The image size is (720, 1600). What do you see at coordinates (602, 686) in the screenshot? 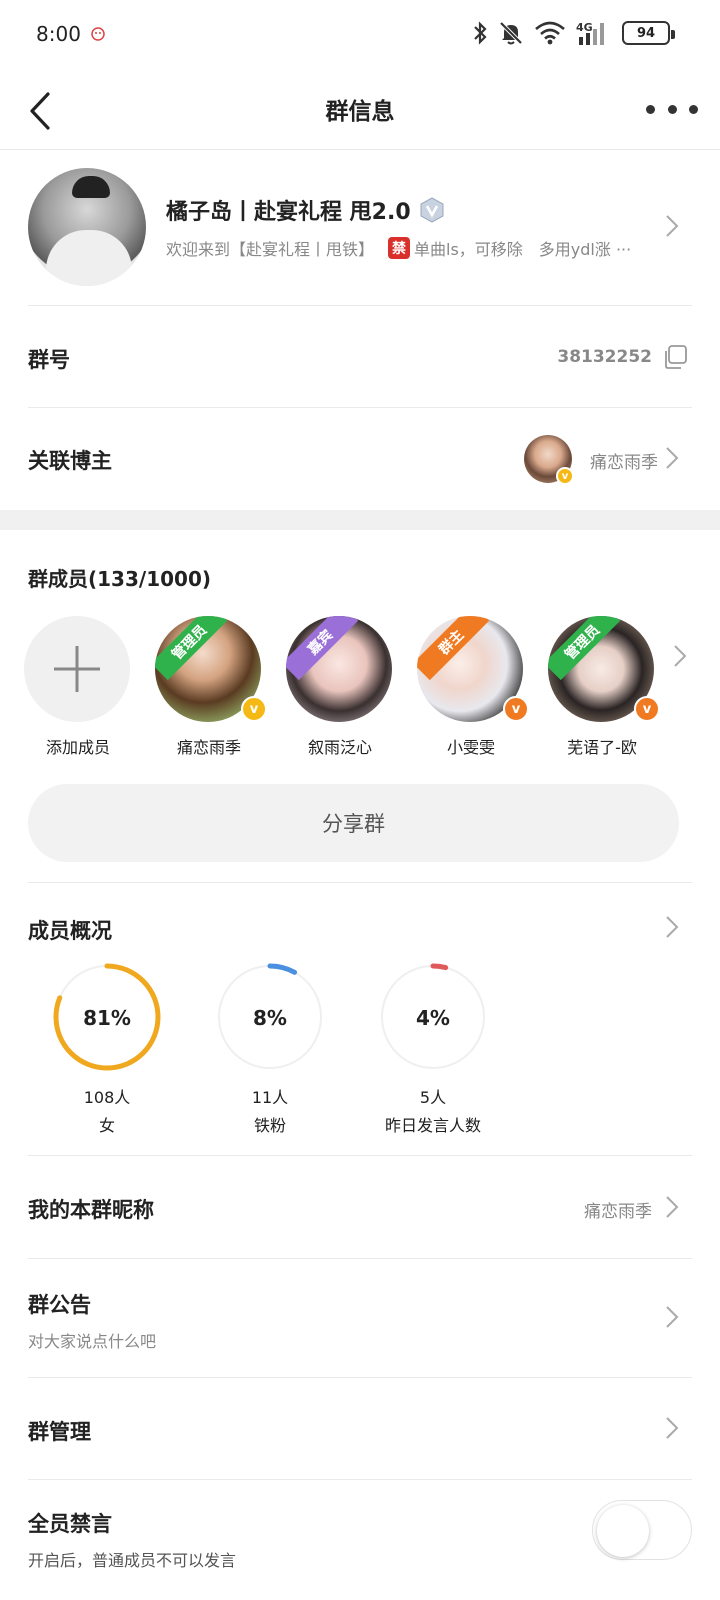
I see `member-item: 管理员 v 芜语了-欧` at bounding box center [602, 686].